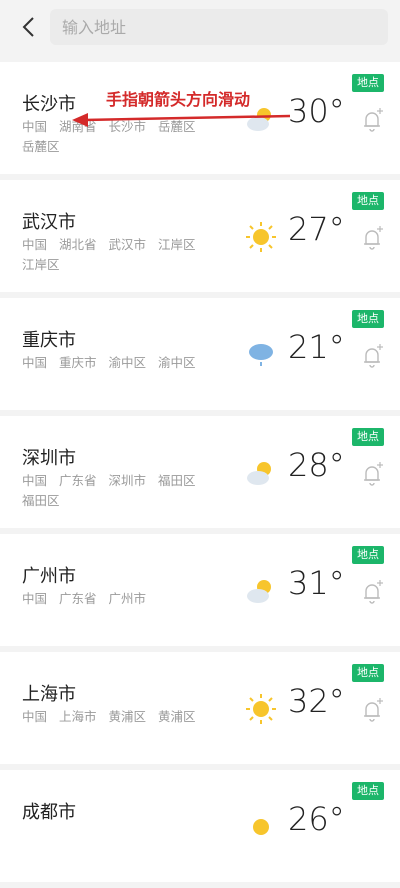 This screenshot has width=400, height=888. Describe the element at coordinates (49, 576) in the screenshot. I see `city-name: 广州市` at that location.